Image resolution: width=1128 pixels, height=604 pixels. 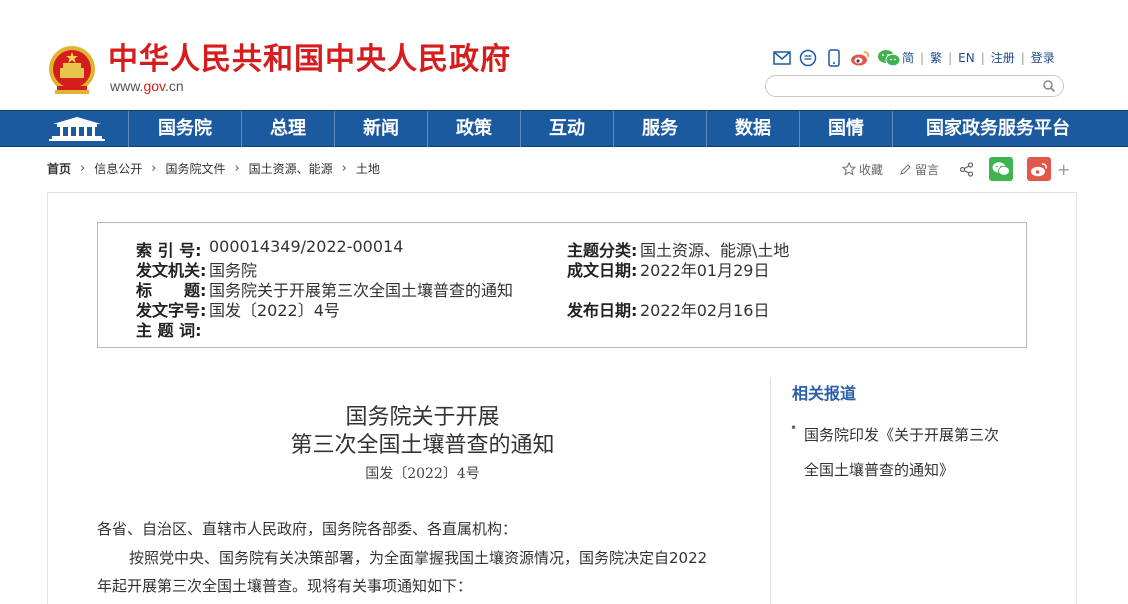 What do you see at coordinates (195, 169) in the screenshot?
I see `breadcrumb-state-council-docs: 国务院文件` at bounding box center [195, 169].